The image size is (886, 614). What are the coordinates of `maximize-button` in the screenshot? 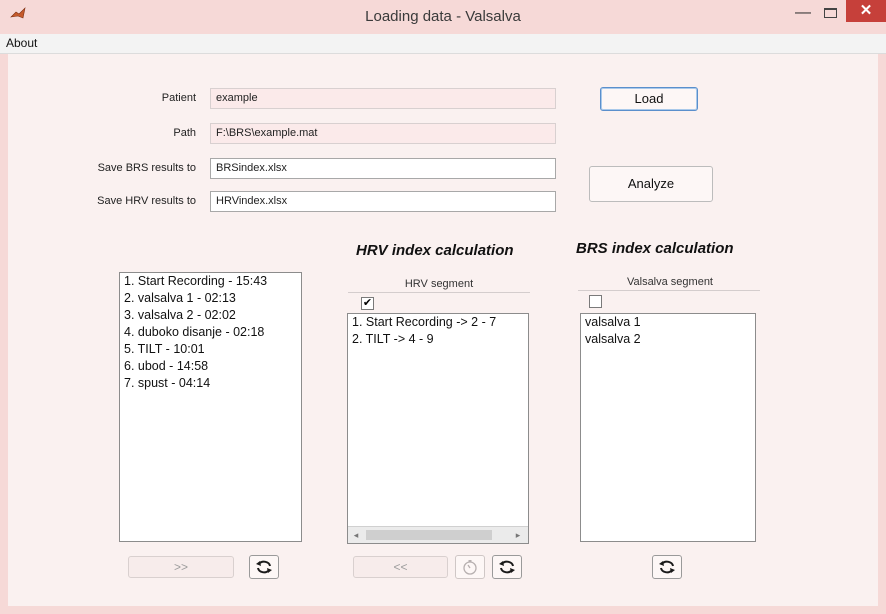 It's located at (831, 13).